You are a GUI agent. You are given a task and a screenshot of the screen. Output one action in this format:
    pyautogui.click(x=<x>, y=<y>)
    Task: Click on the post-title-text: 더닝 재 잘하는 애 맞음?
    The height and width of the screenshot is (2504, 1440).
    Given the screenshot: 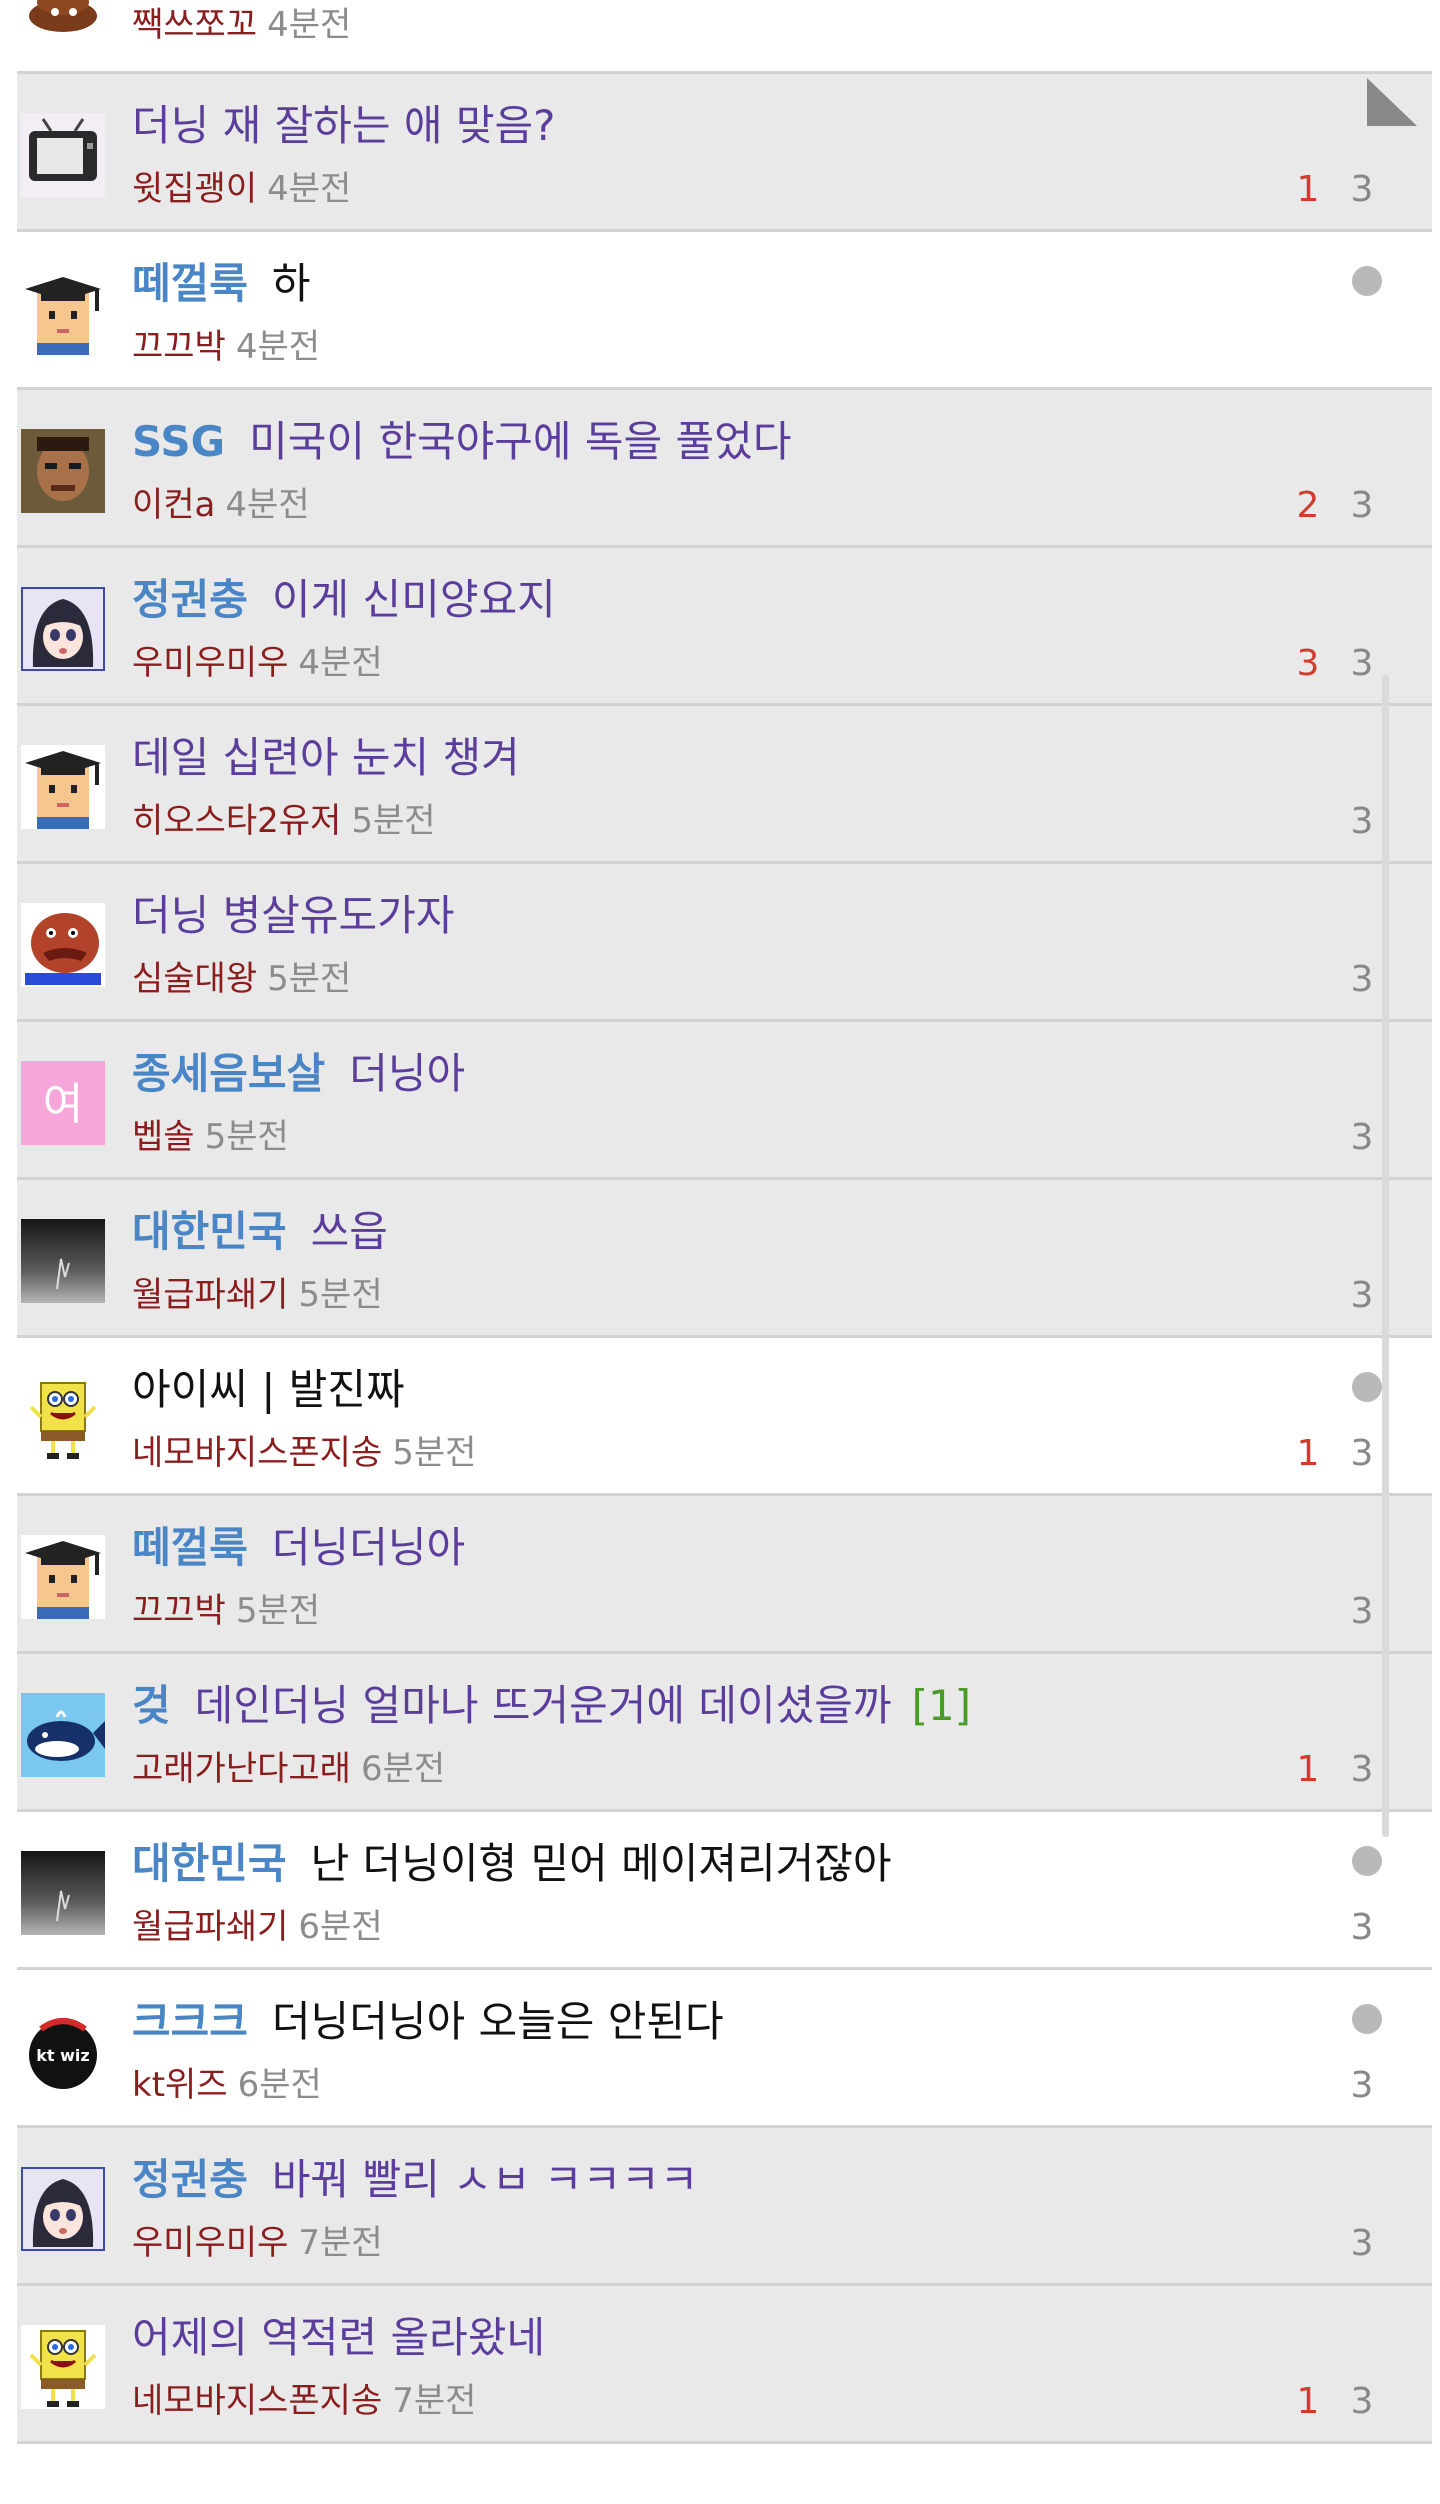 What is the action you would take?
    pyautogui.click(x=344, y=125)
    